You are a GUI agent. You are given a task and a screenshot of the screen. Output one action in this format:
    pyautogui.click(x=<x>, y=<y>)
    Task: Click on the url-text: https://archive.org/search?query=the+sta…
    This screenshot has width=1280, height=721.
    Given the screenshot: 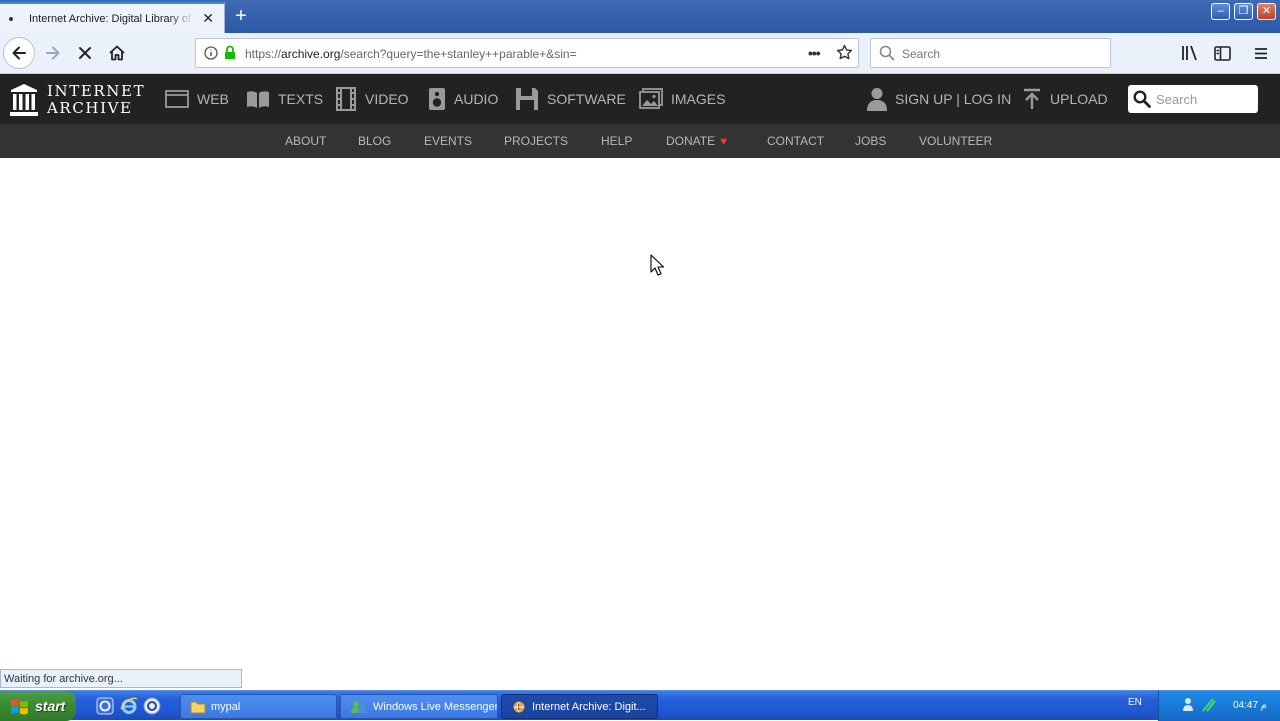 What is the action you would take?
    pyautogui.click(x=411, y=54)
    